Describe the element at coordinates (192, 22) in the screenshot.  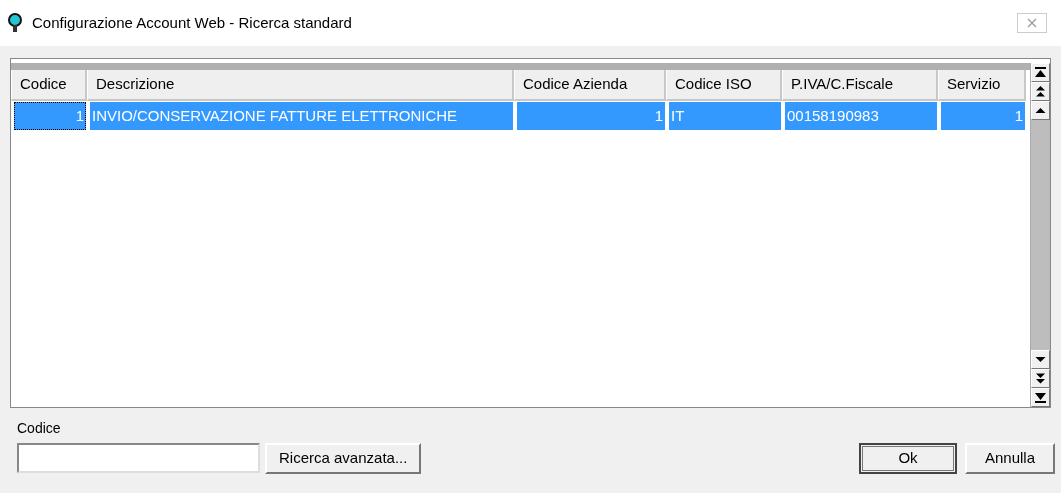
I see `window-title: Configurazione Account Web - Ricerca standard` at that location.